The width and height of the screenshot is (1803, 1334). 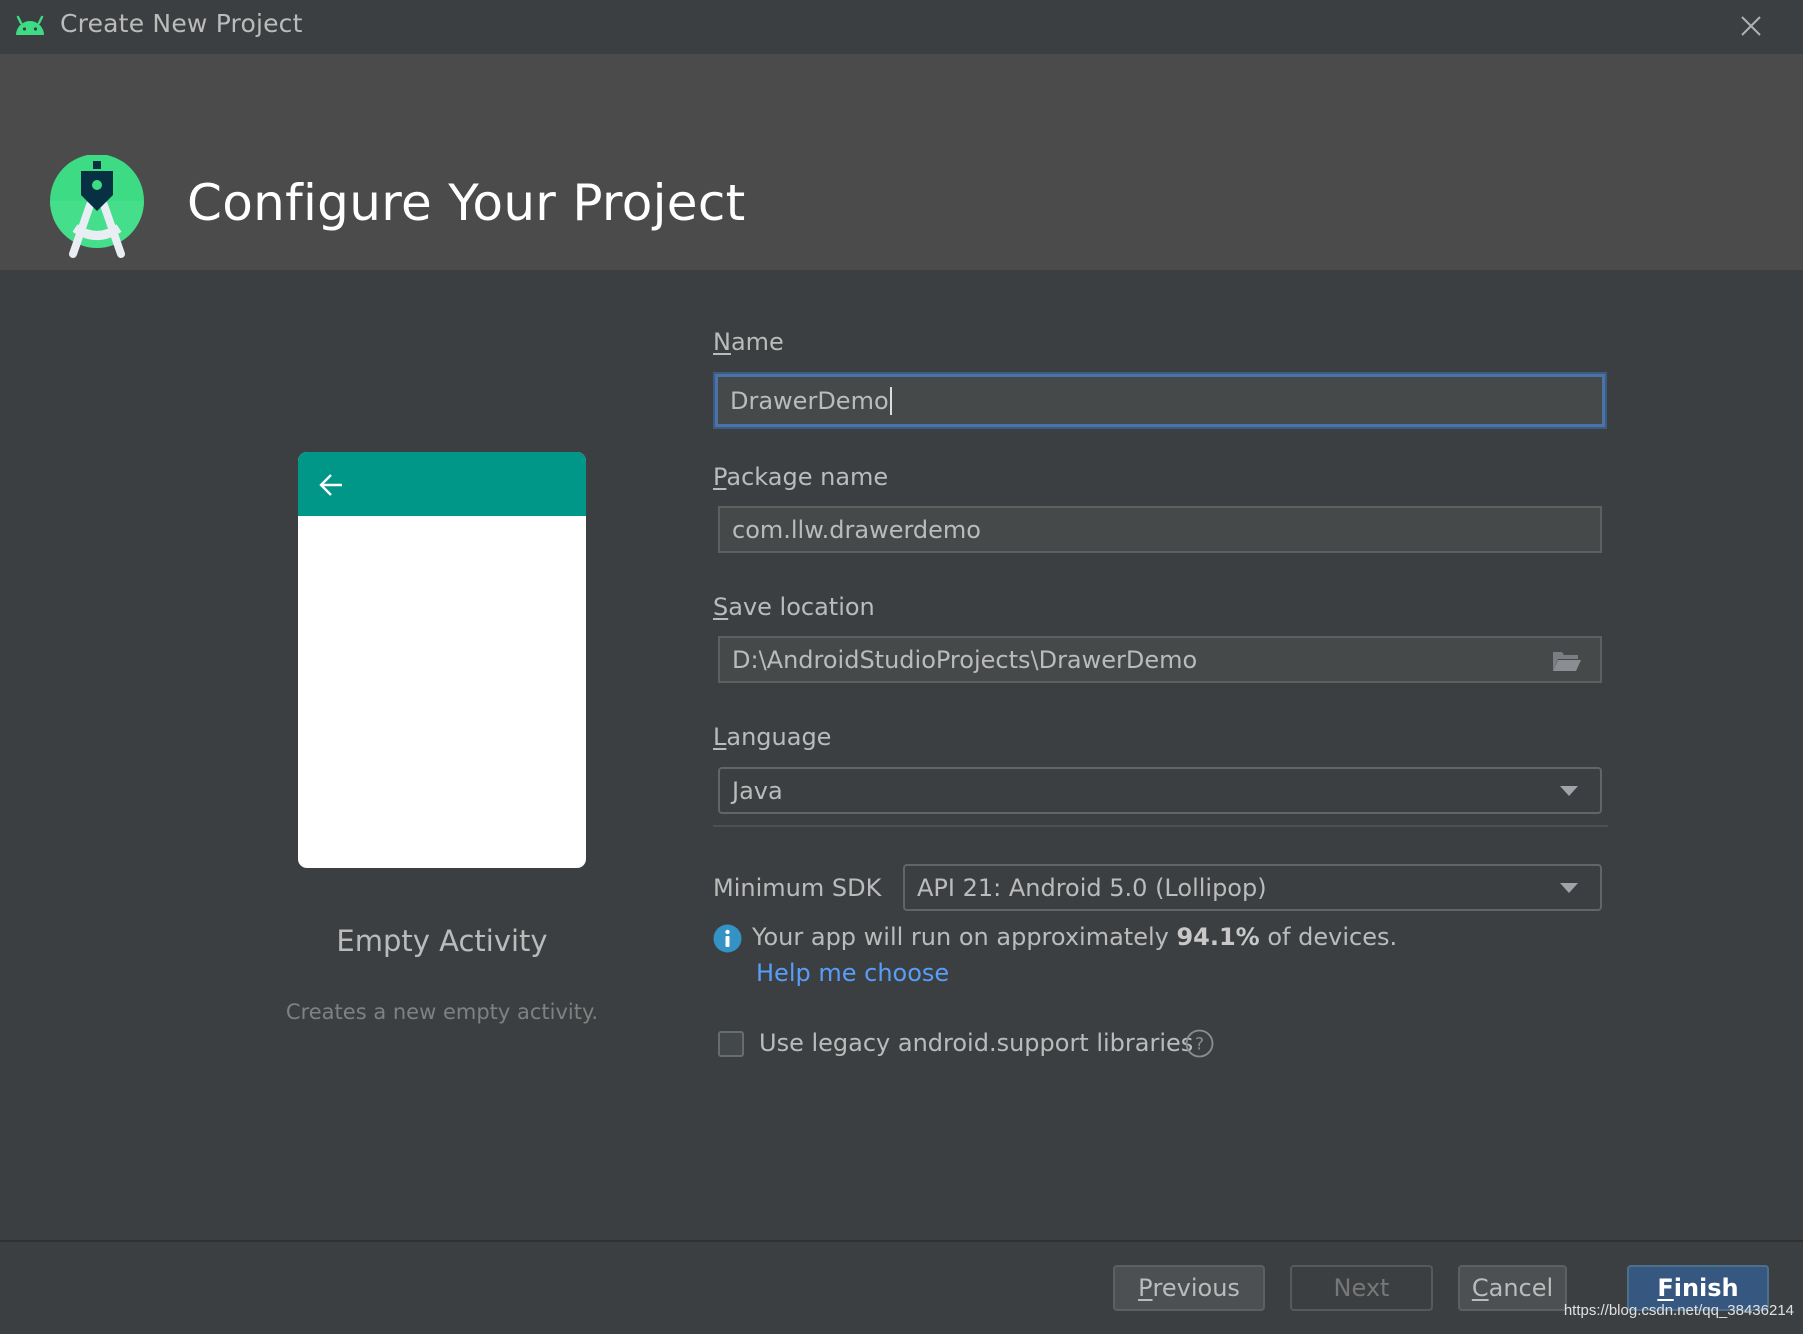 What do you see at coordinates (1092, 887) in the screenshot?
I see `min-sdk-value: API 21: Android 5.0 (Lollipop)` at bounding box center [1092, 887].